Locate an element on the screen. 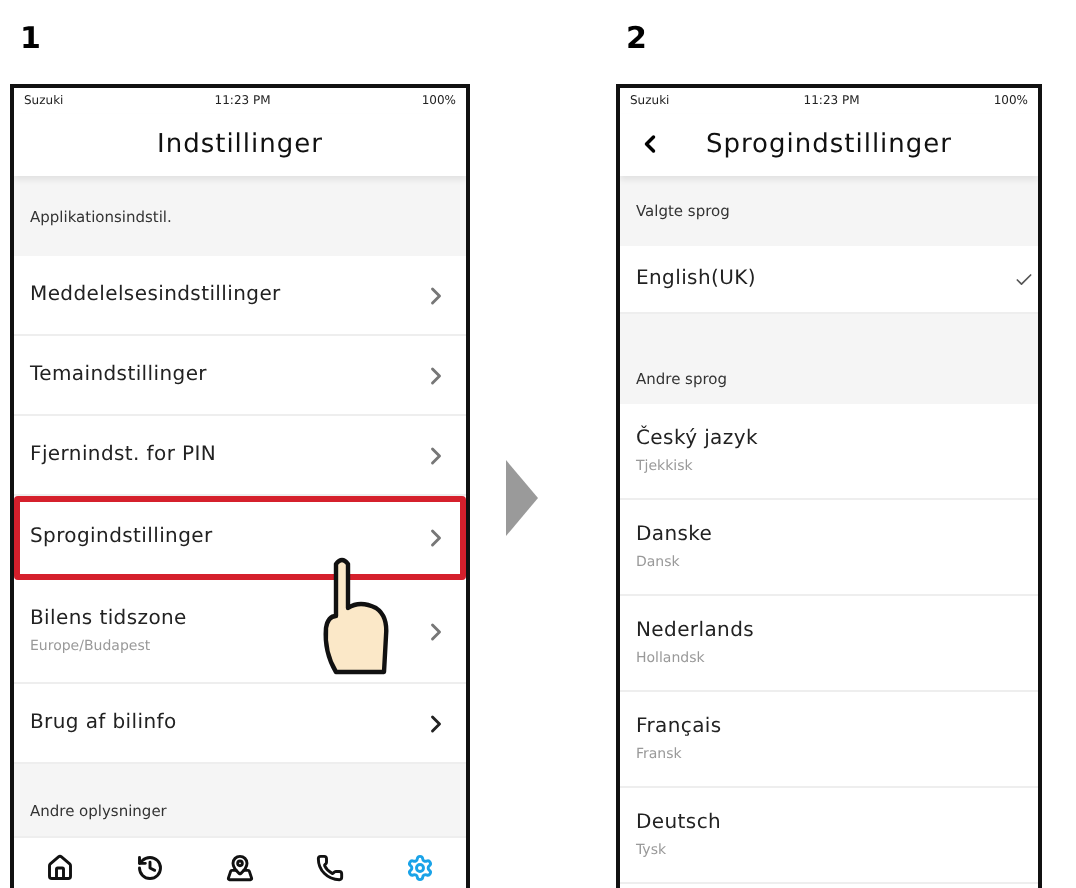 The height and width of the screenshot is (888, 1076). row-label: Český jazyk is located at coordinates (697, 439).